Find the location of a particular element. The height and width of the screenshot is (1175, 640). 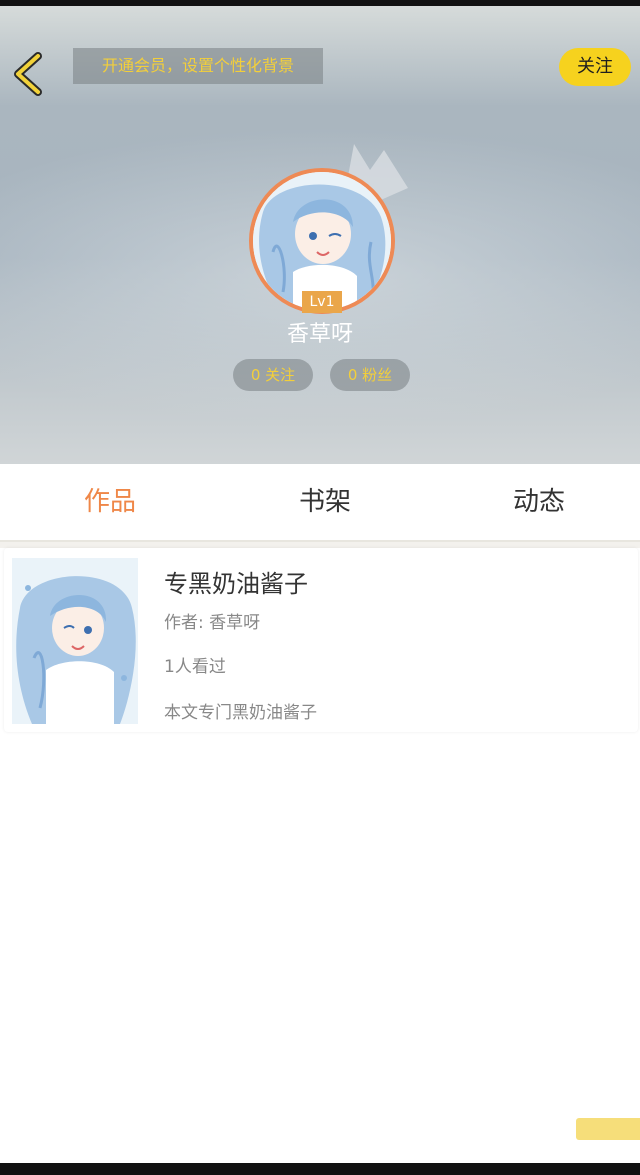

book-description: 本文专门黑奶油酱子 is located at coordinates (240, 713).